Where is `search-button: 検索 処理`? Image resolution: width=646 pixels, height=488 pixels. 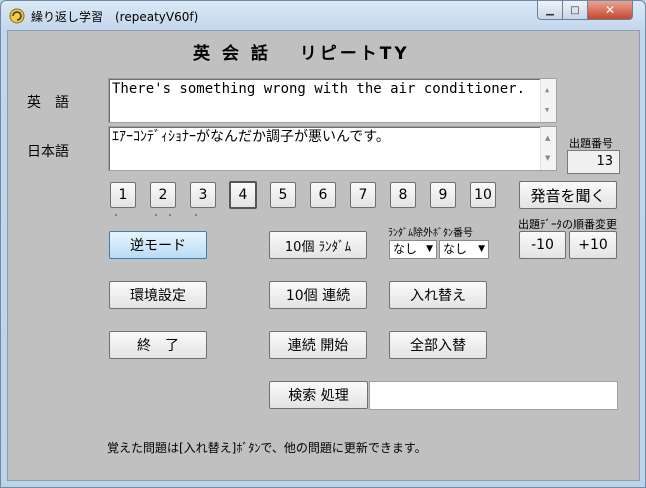
search-button: 検索 処理 is located at coordinates (318, 395).